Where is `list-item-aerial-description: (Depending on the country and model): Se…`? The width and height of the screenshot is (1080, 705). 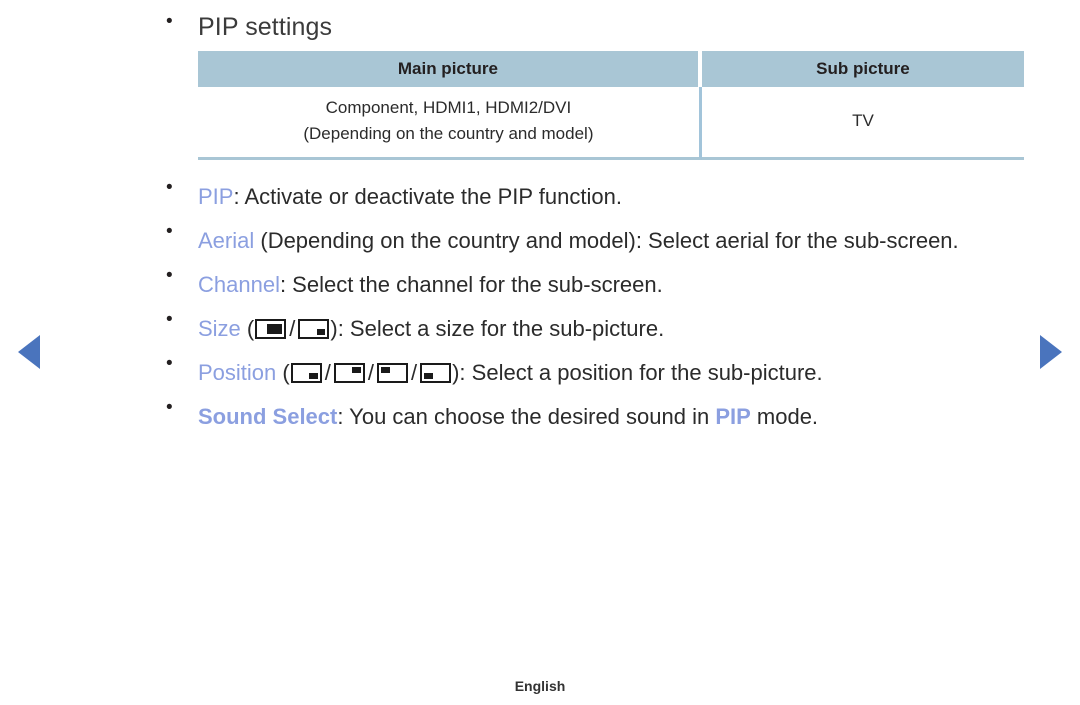
list-item-aerial-description: (Depending on the country and model): Se… is located at coordinates (606, 240).